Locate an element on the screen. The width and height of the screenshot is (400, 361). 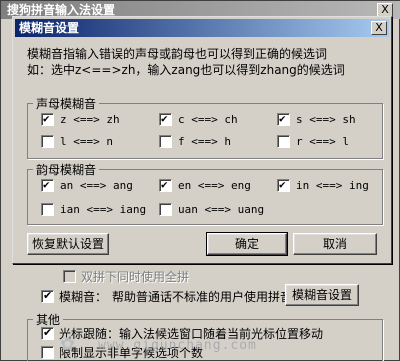
initial-option-r-l: r <==> l is located at coordinates (313, 141).